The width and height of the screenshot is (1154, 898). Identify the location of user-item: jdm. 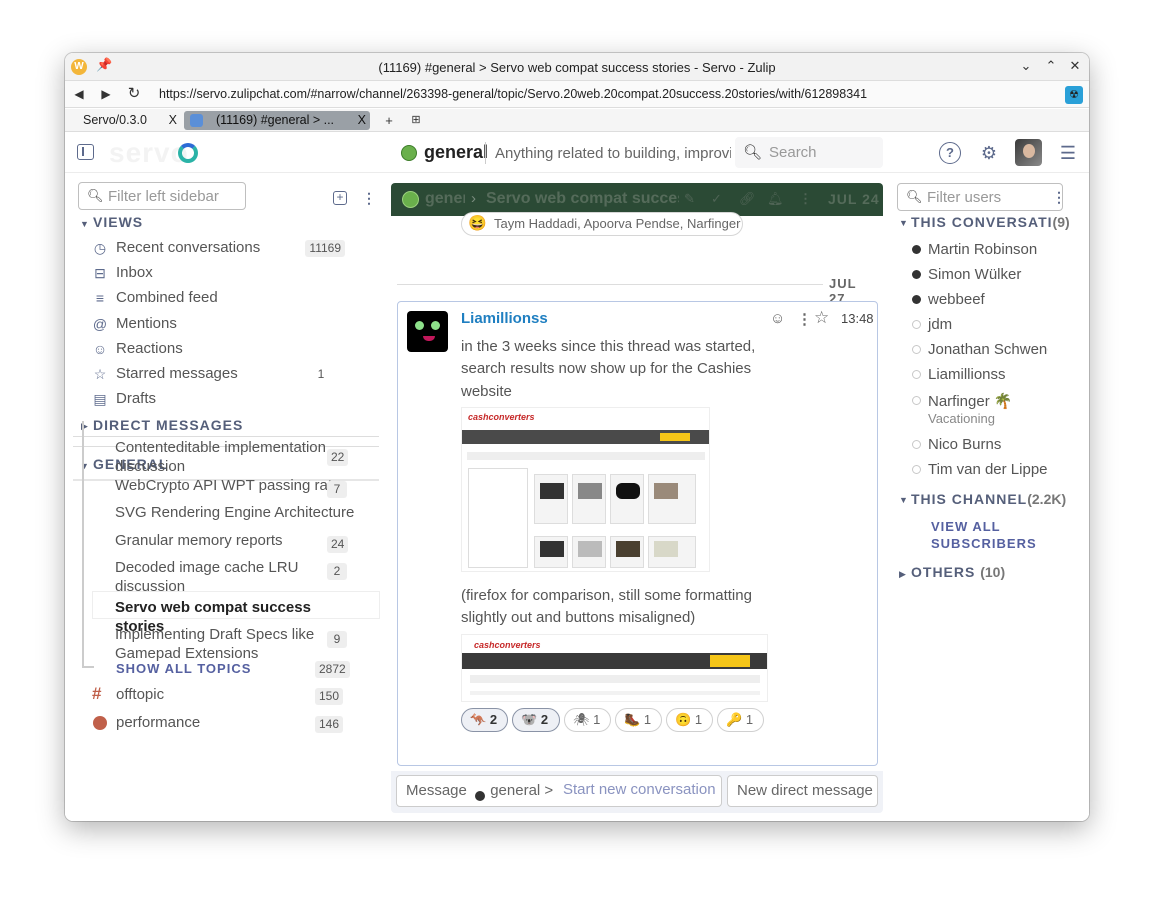
(997, 324).